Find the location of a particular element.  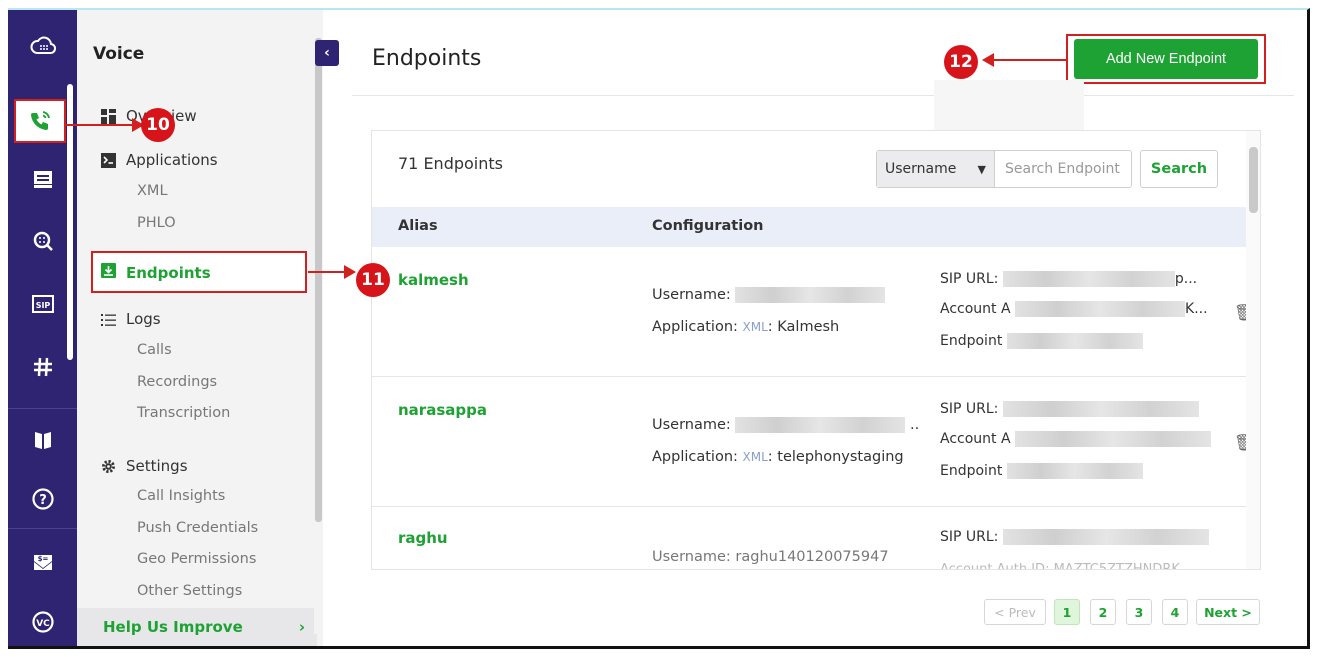

column-header-configuration: Configuration is located at coordinates (708, 226).